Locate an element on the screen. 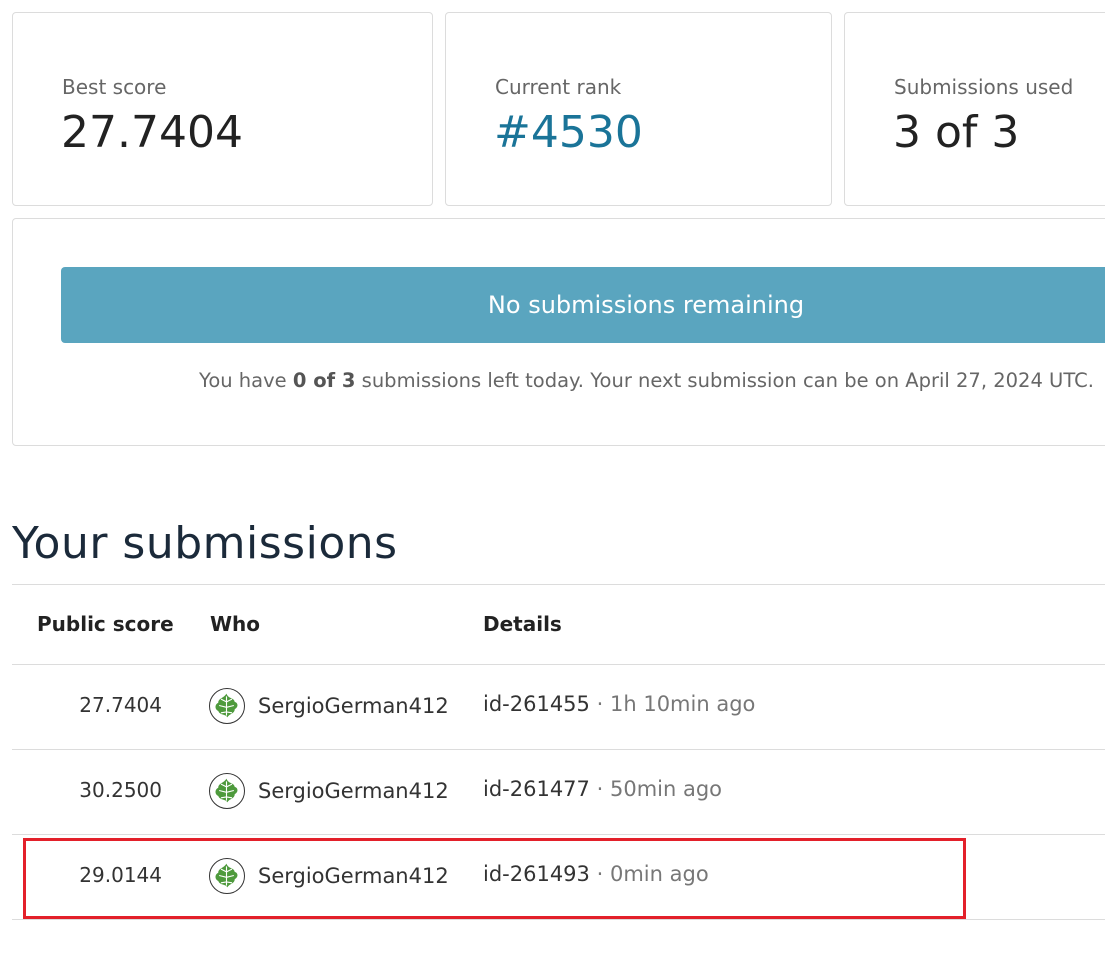  header-public-score: Public score is located at coordinates (105, 624).